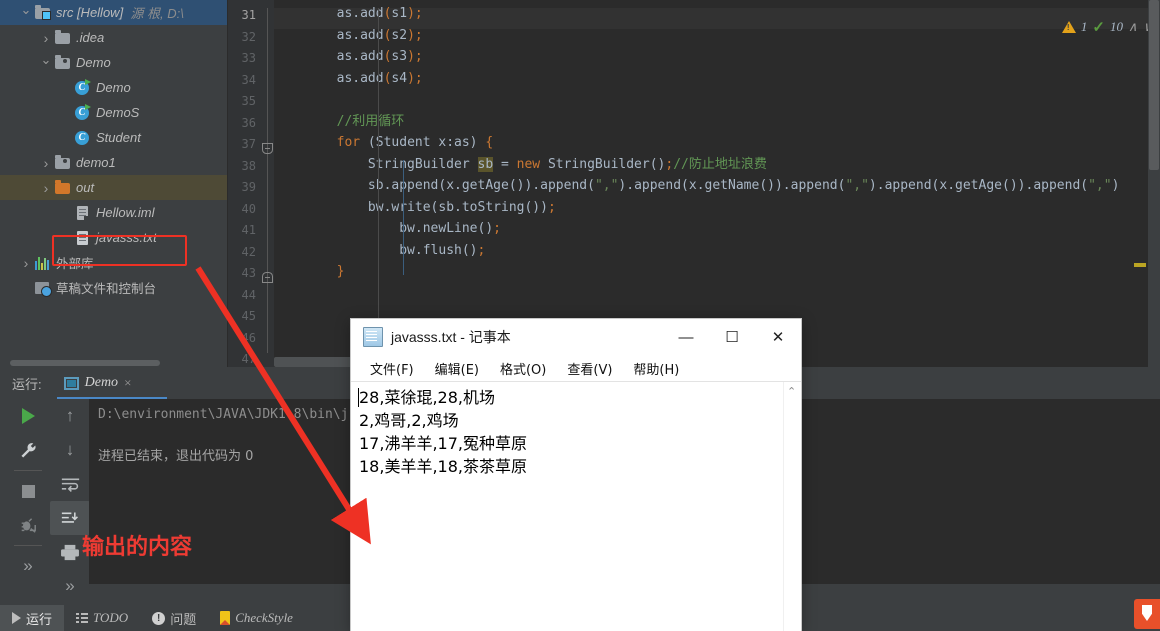 This screenshot has width=1160, height=631. What do you see at coordinates (114, 187) in the screenshot?
I see `tree-item-out: out` at bounding box center [114, 187].